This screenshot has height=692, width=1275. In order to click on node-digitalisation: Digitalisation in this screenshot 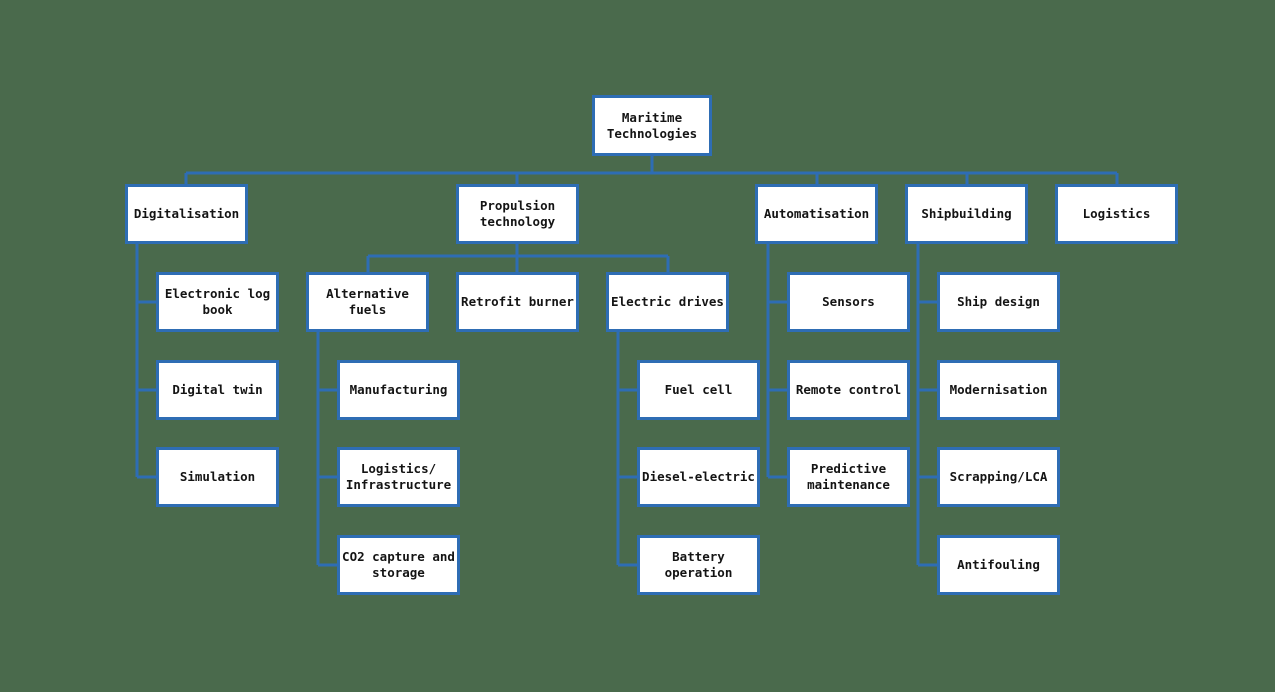, I will do `click(186, 214)`.